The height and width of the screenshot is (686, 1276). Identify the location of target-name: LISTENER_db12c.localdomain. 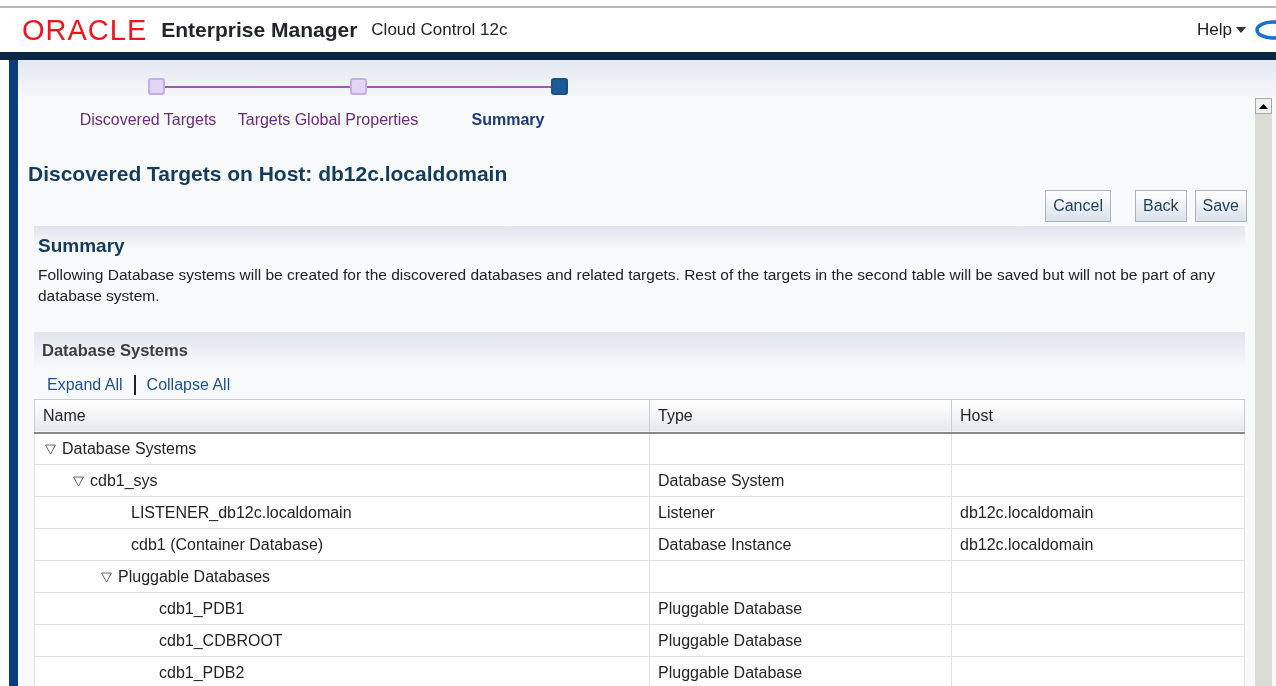
(241, 512).